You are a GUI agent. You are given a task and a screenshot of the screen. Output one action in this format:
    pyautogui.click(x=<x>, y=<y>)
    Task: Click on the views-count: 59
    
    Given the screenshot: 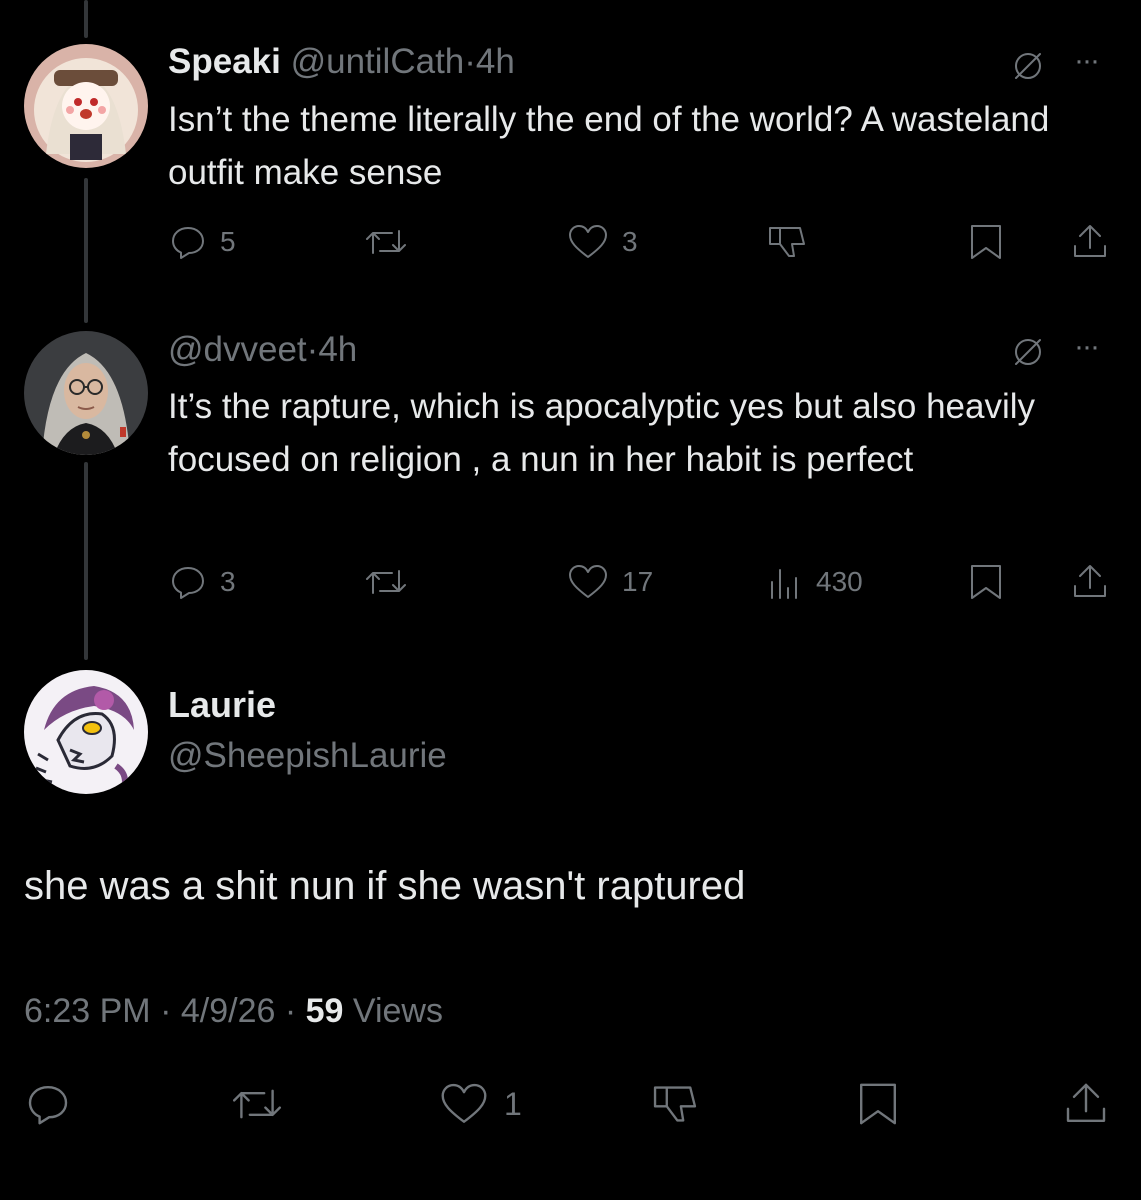 What is the action you would take?
    pyautogui.click(x=325, y=1011)
    